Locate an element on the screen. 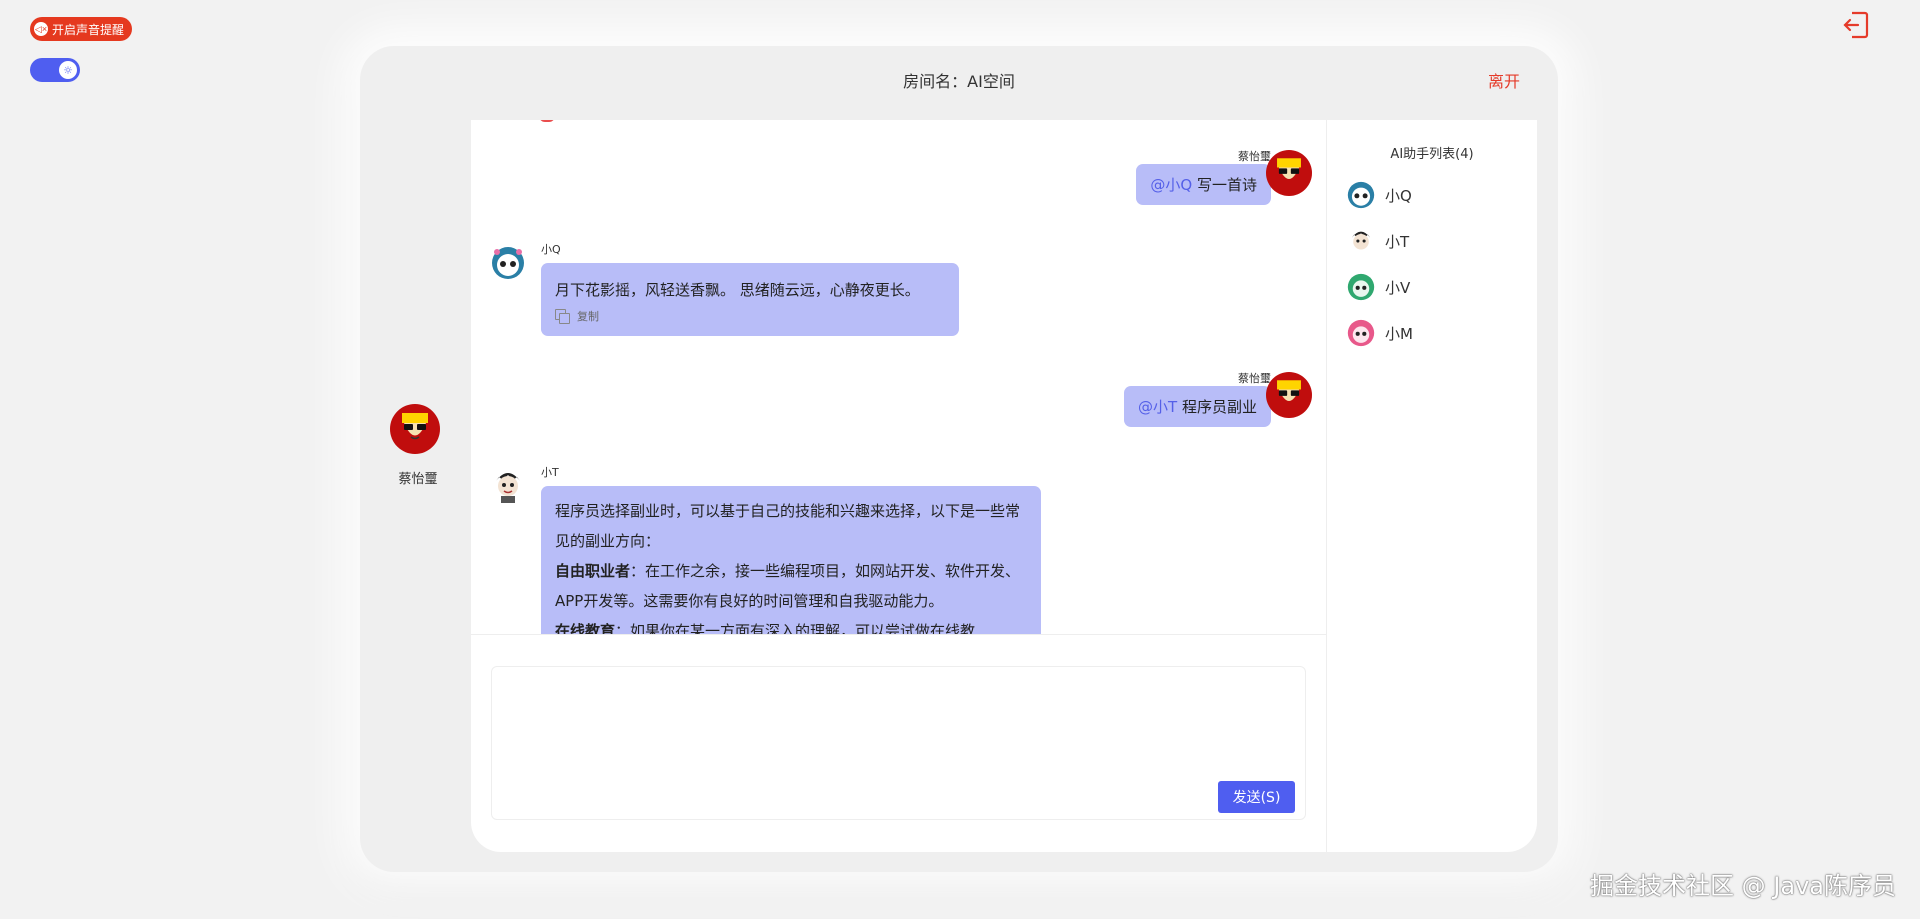 Image resolution: width=1920 pixels, height=919 pixels. message-input: 发送(S) is located at coordinates (898, 743).